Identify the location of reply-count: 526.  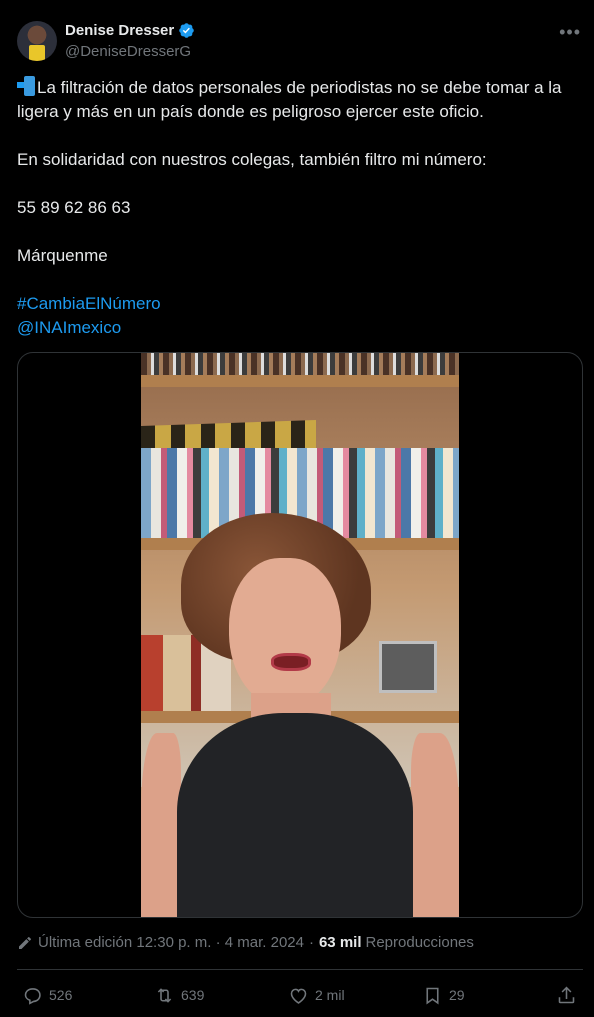
(61, 995).